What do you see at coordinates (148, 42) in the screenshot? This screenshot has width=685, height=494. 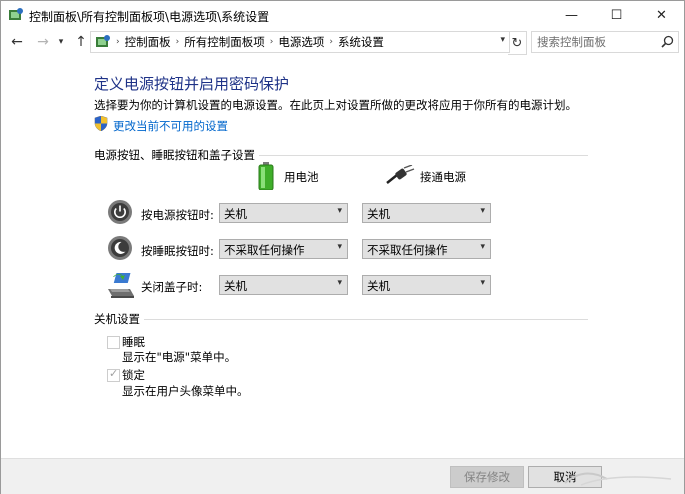 I see `breadcrumb-control-panel: 控制面板` at bounding box center [148, 42].